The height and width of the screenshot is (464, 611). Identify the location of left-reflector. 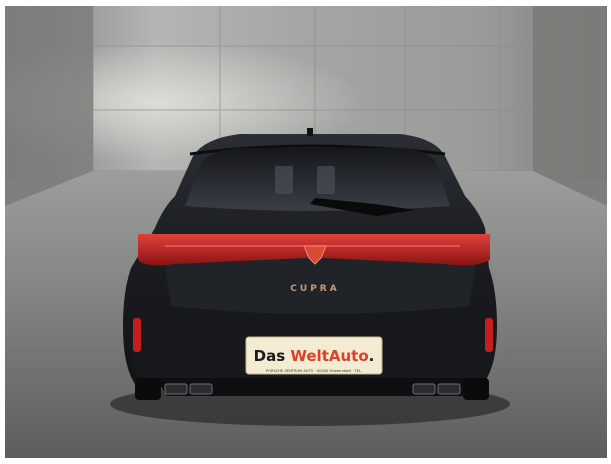
(137, 335).